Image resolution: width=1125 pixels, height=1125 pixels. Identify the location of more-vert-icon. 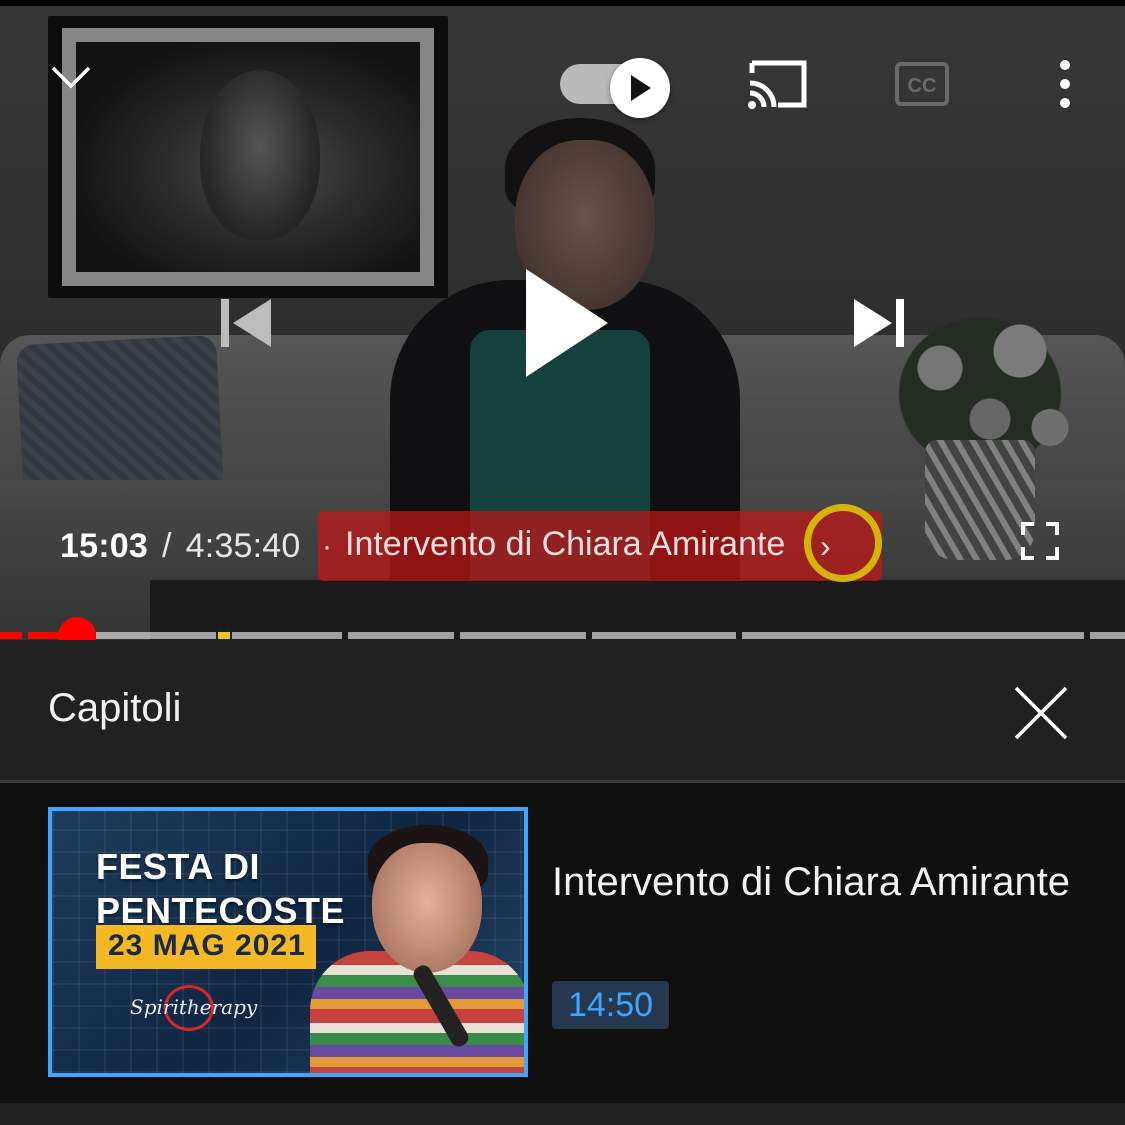
(1065, 84).